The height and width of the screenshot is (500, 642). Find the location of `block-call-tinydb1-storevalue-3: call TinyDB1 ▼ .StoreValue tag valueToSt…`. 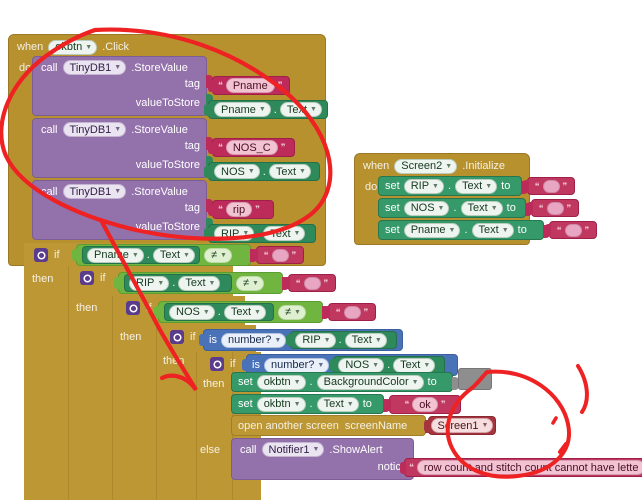

block-call-tinydb1-storevalue-3: call TinyDB1 ▼ .StoreValue tag valueToSt… is located at coordinates (122, 210).